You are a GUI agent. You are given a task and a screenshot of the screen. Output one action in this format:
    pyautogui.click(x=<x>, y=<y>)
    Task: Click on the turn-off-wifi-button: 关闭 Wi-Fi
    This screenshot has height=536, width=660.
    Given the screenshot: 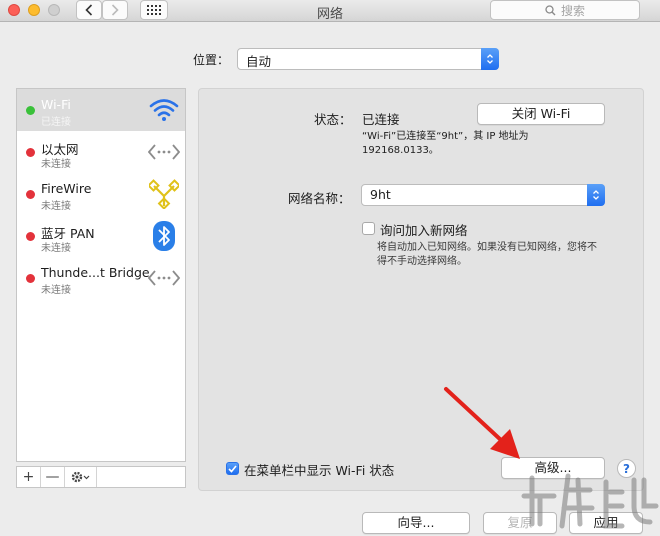 What is the action you would take?
    pyautogui.click(x=541, y=114)
    